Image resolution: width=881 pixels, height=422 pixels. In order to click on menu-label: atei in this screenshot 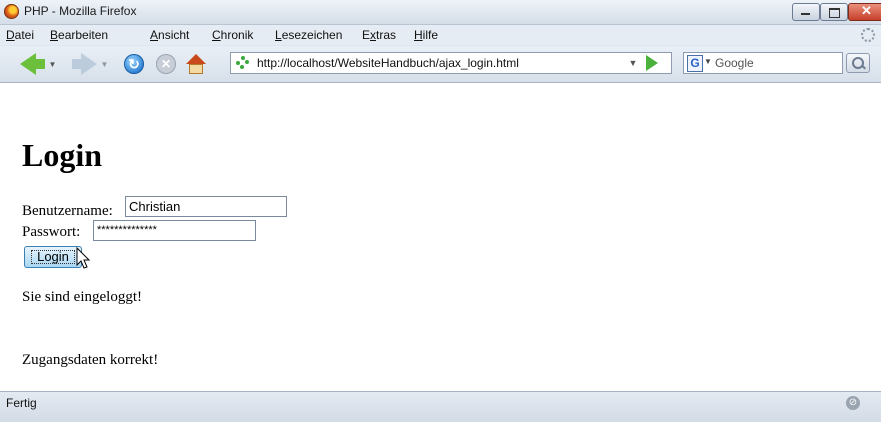, I will do `click(24, 35)`.